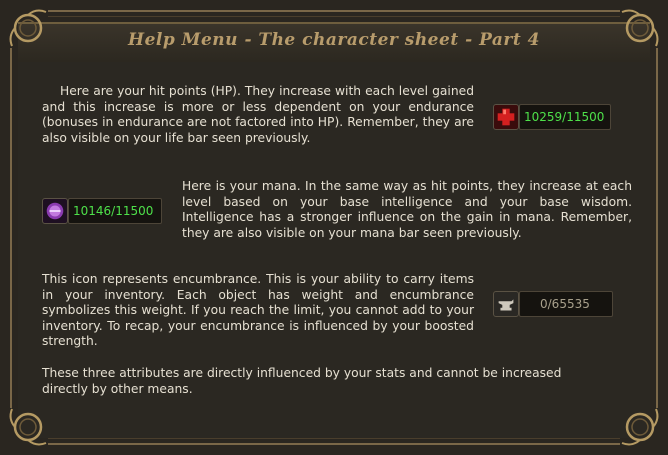  Describe the element at coordinates (653, 228) in the screenshot. I see `frame-border-right` at that location.